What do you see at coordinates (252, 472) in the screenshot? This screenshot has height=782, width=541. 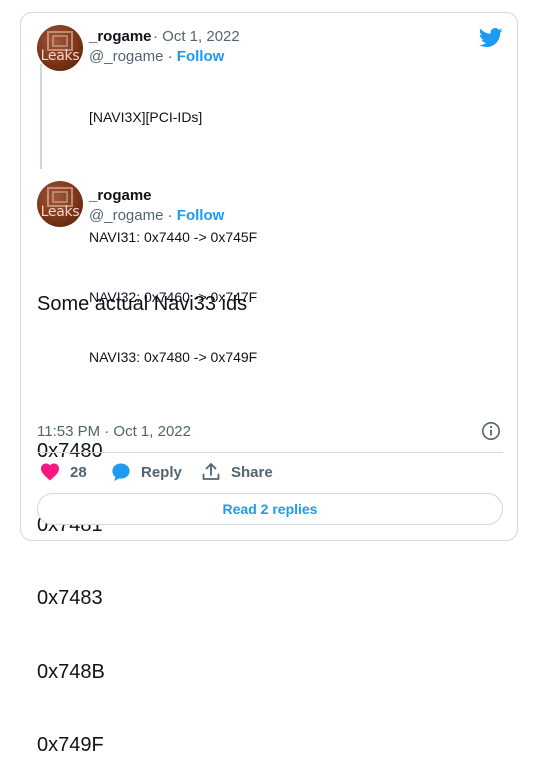 I see `share-label: Share` at bounding box center [252, 472].